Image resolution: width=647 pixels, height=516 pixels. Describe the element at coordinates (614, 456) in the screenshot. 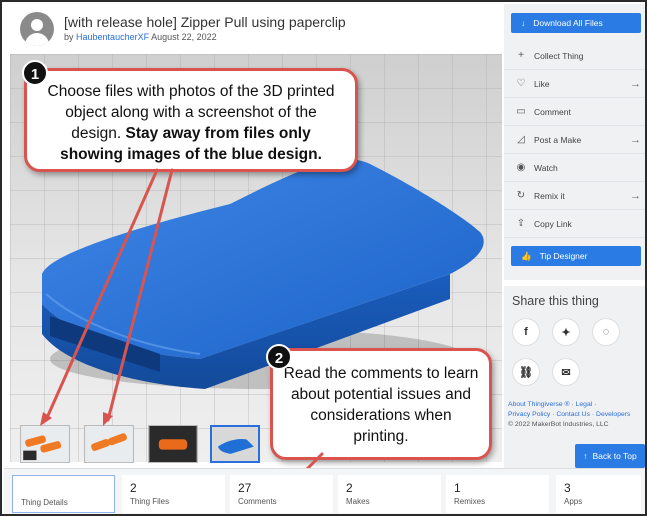

I see `back-to-top-label: Back to Top` at that location.